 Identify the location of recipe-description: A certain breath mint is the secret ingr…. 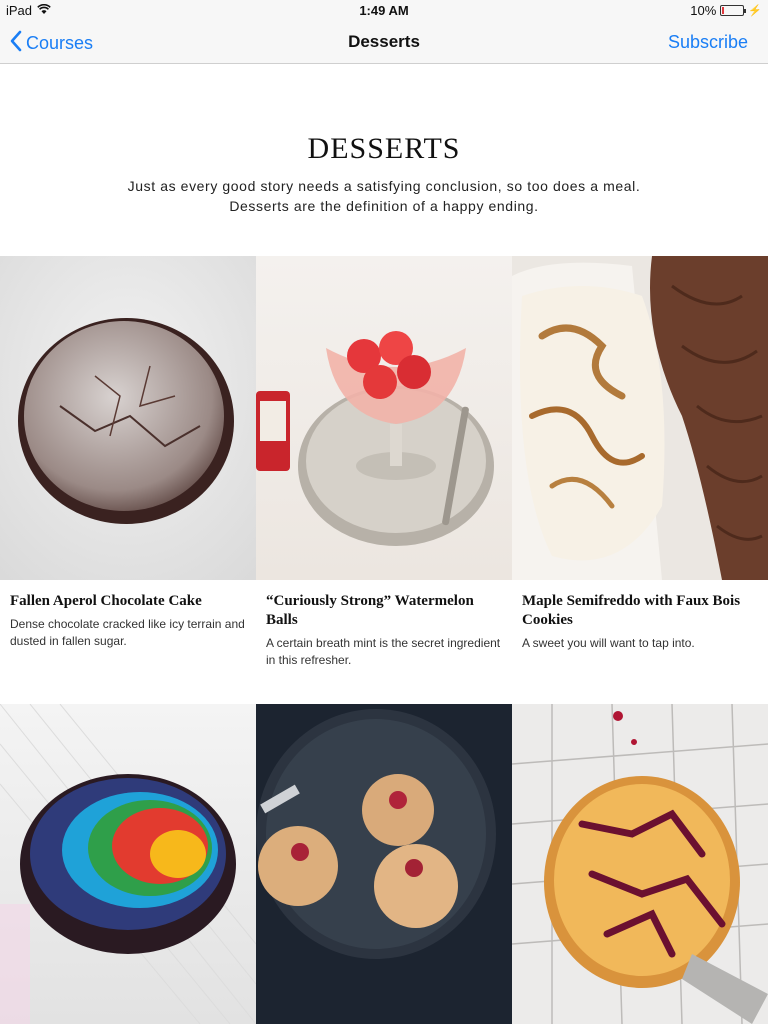
(383, 651).